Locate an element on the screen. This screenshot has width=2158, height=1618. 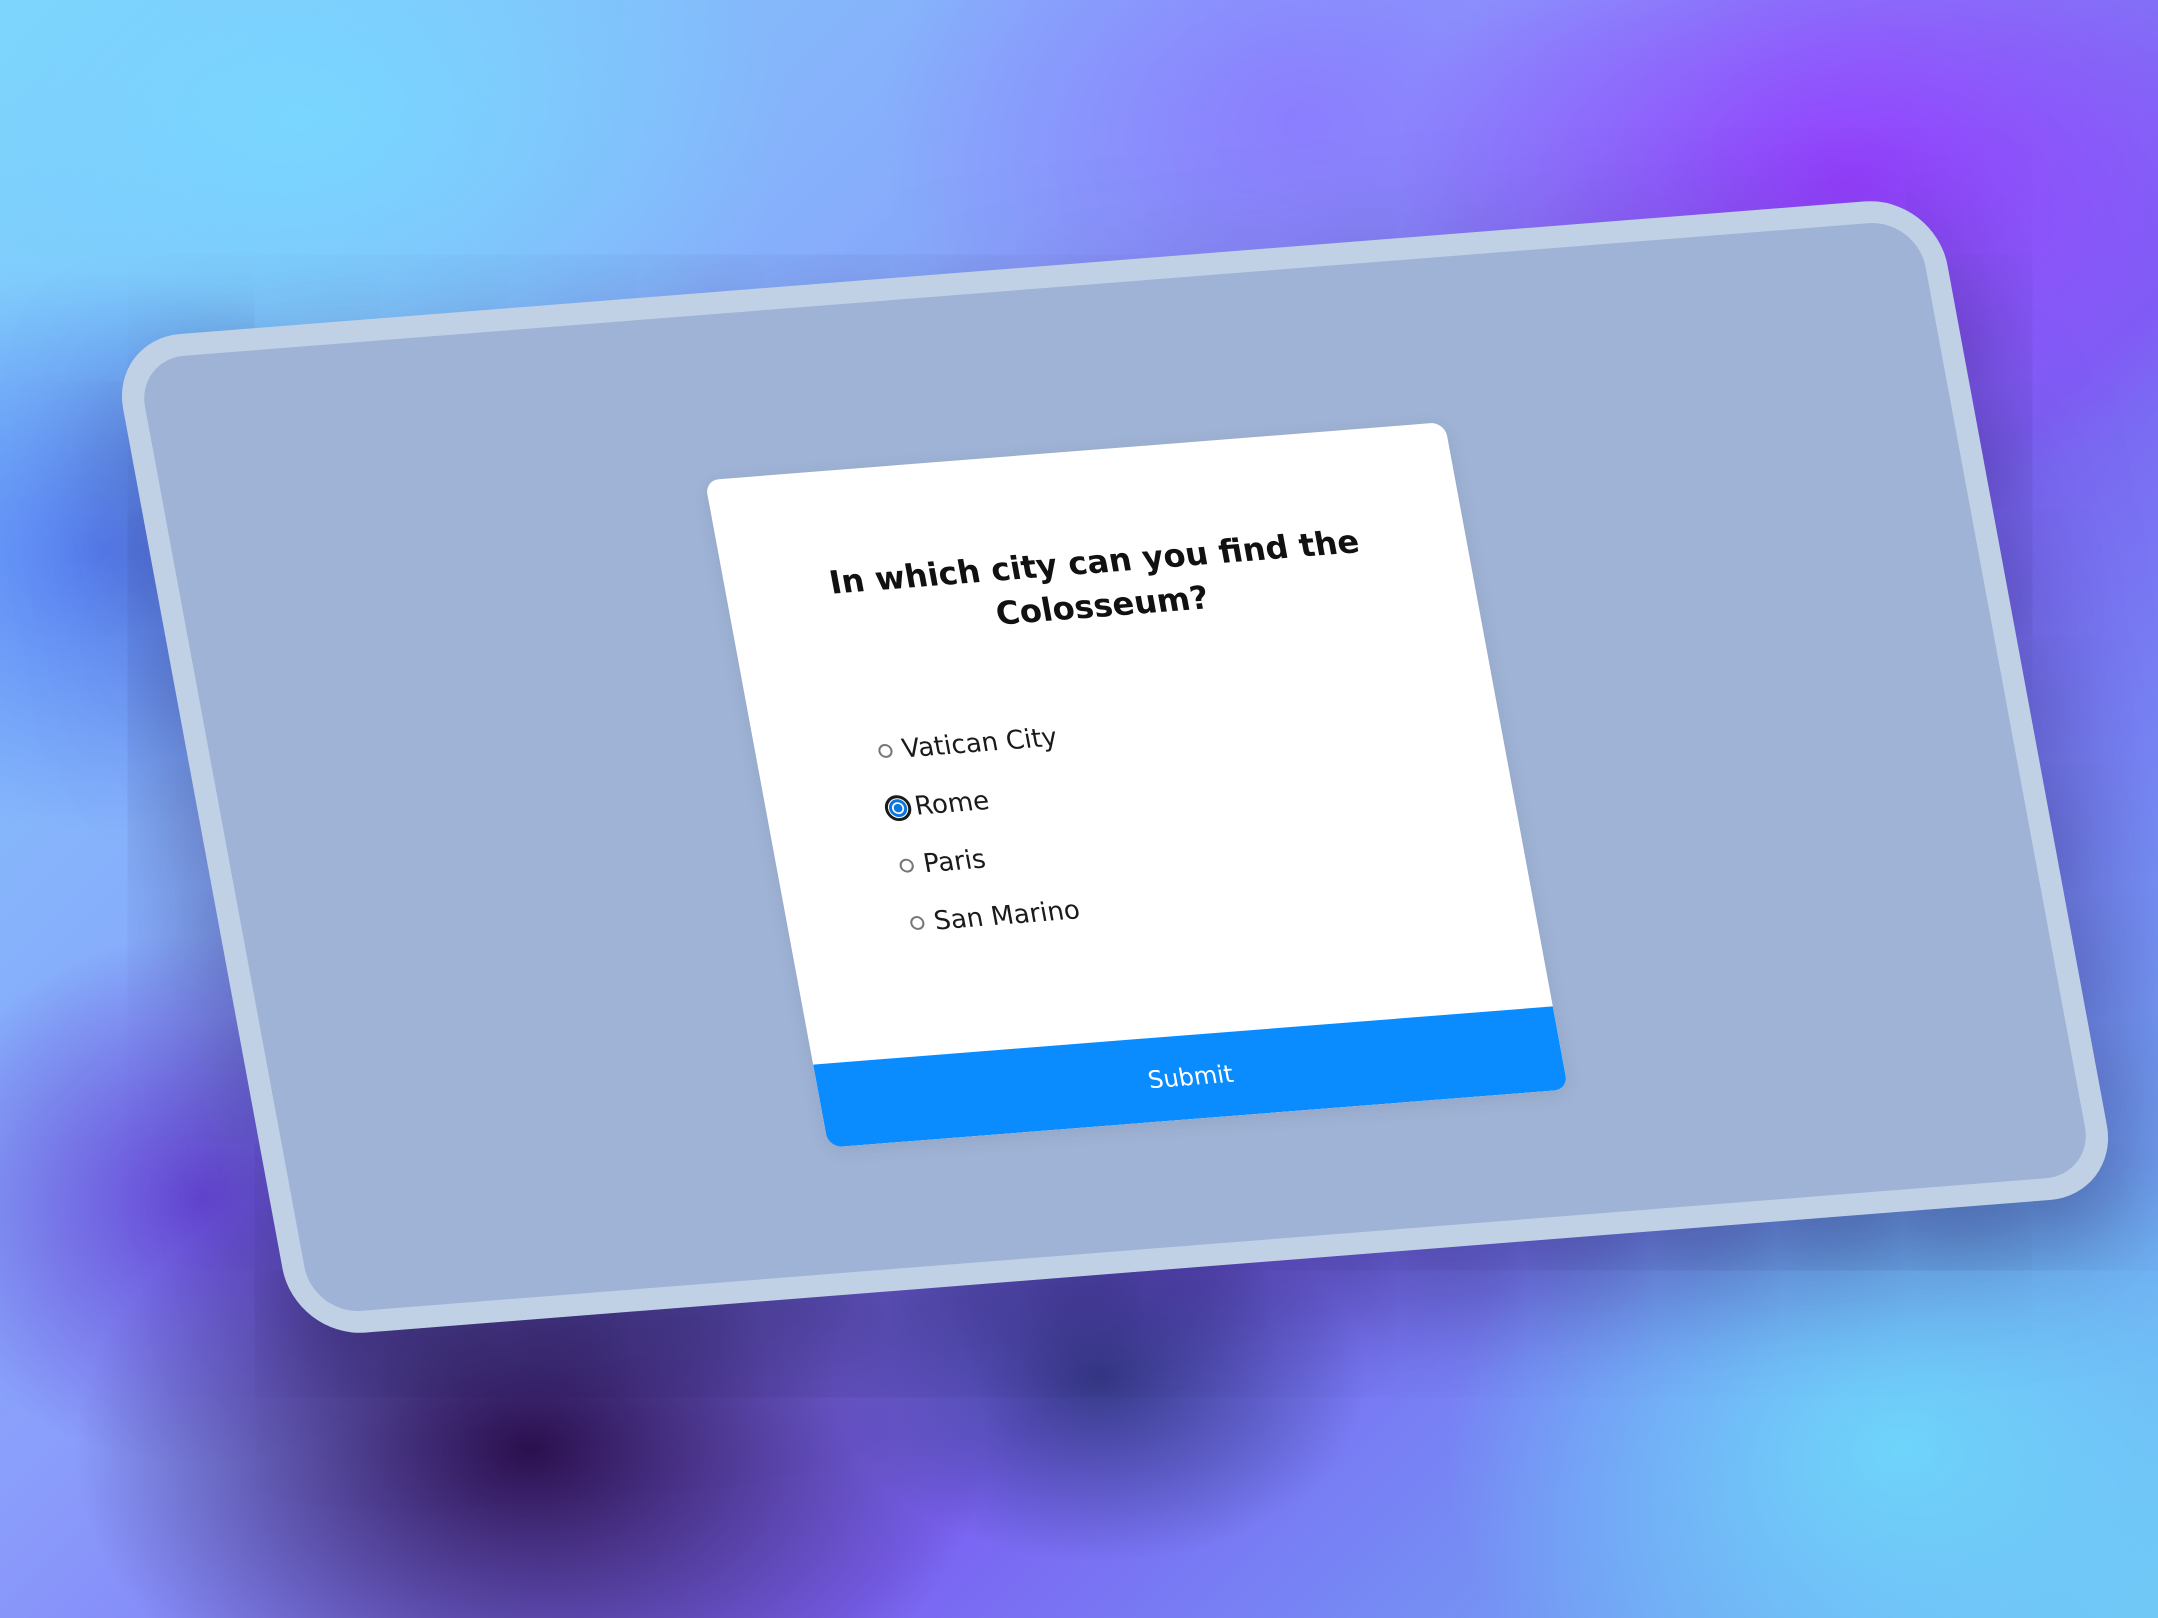
option-label: Rome is located at coordinates (952, 804).